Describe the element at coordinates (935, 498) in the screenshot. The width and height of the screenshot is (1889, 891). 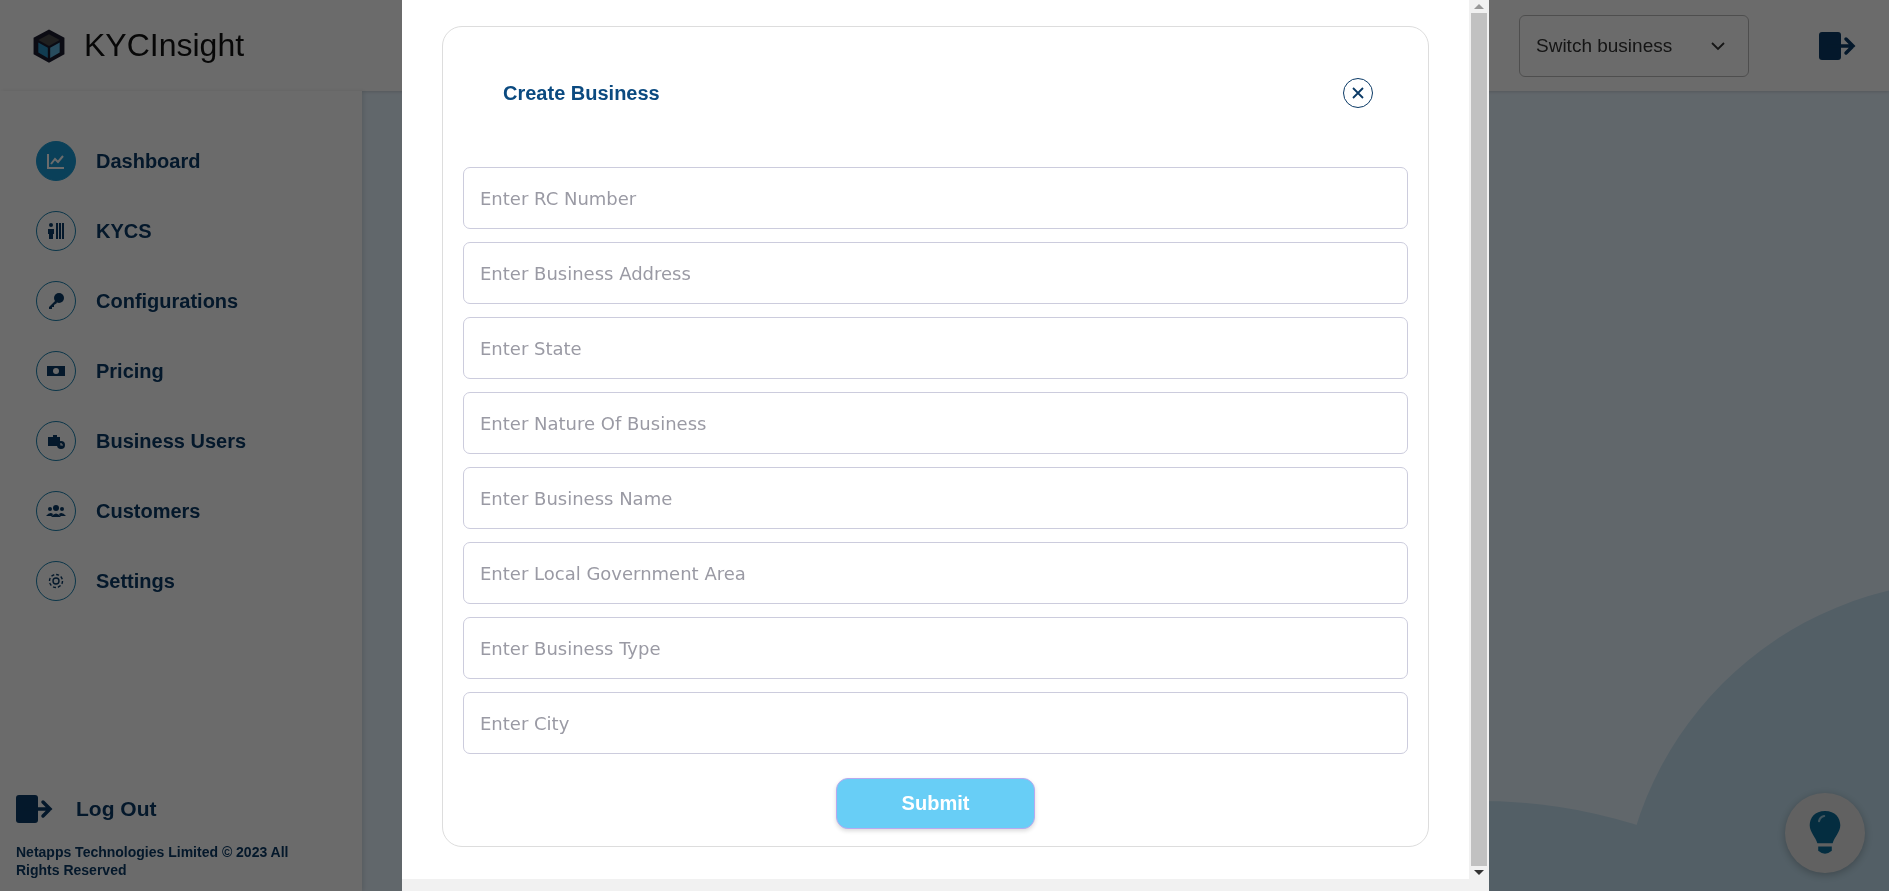
I see `input-field: Enter Business Name` at that location.